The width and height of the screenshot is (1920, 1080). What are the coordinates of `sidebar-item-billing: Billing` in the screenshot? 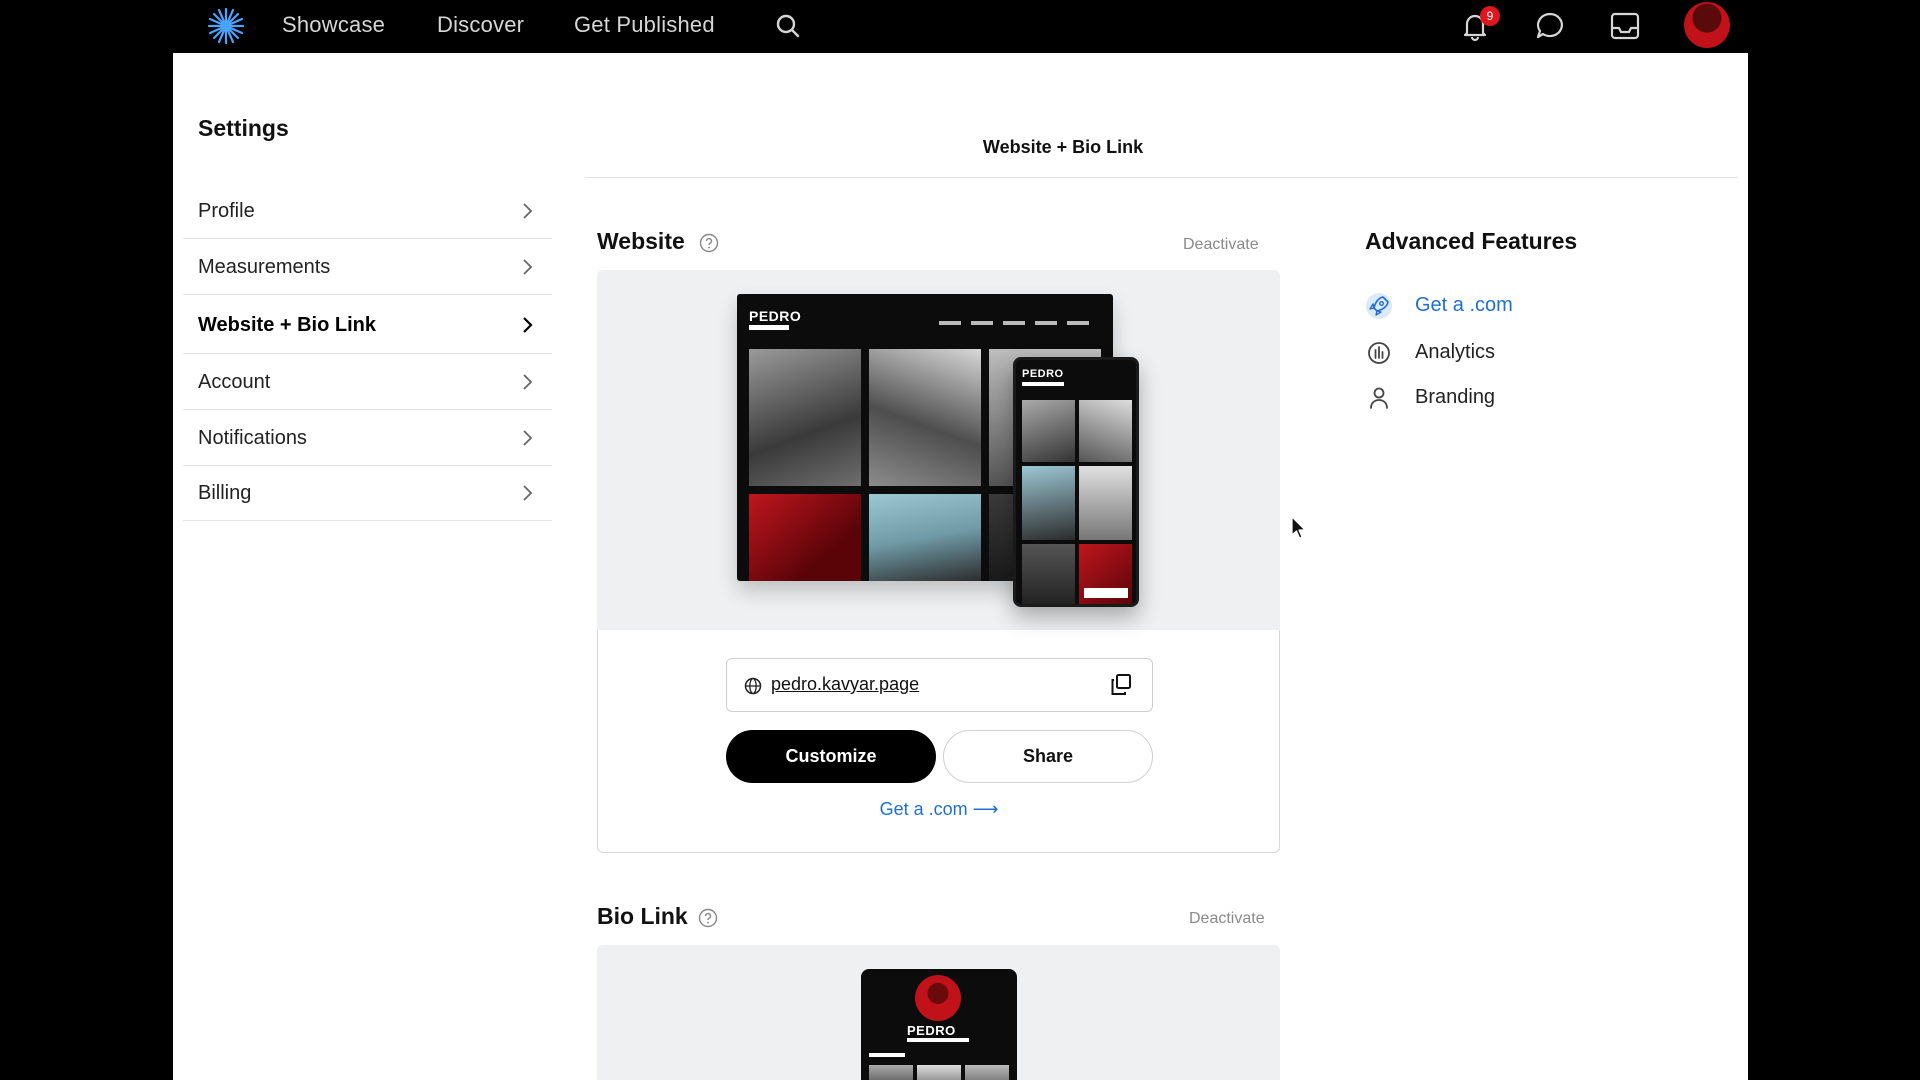 It's located at (367, 493).